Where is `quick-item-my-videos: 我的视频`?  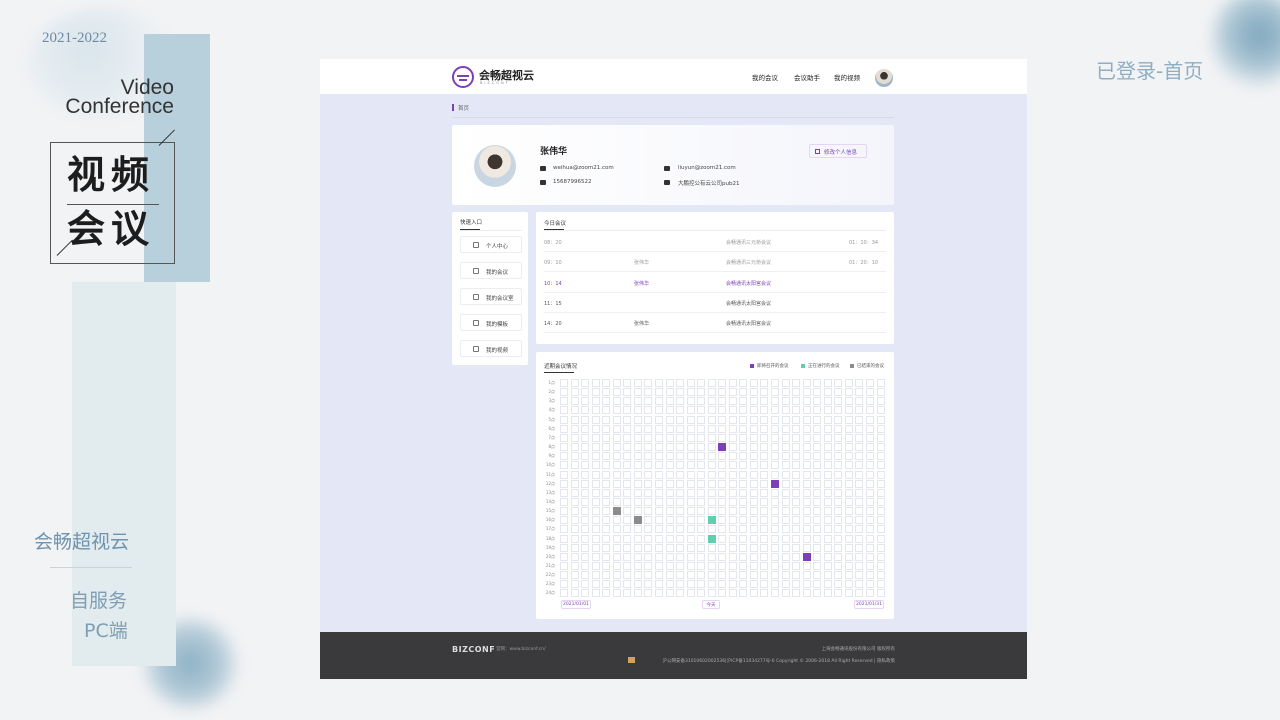
quick-item-my-videos: 我的视频 is located at coordinates (491, 348).